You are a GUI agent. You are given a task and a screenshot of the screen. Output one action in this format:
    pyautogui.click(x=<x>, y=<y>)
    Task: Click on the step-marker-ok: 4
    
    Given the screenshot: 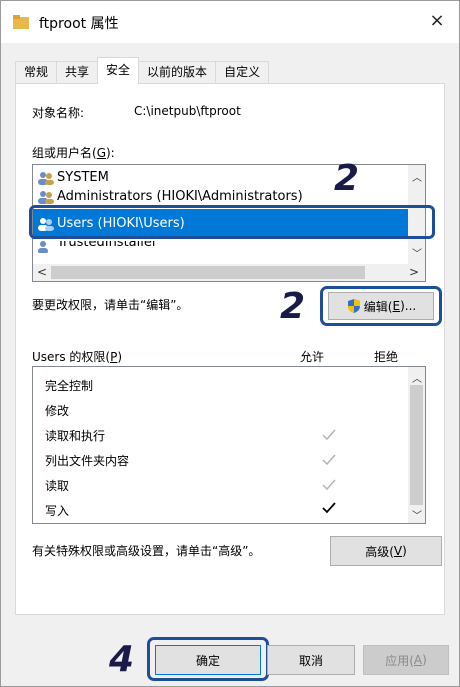 What is the action you would take?
    pyautogui.click(x=122, y=659)
    